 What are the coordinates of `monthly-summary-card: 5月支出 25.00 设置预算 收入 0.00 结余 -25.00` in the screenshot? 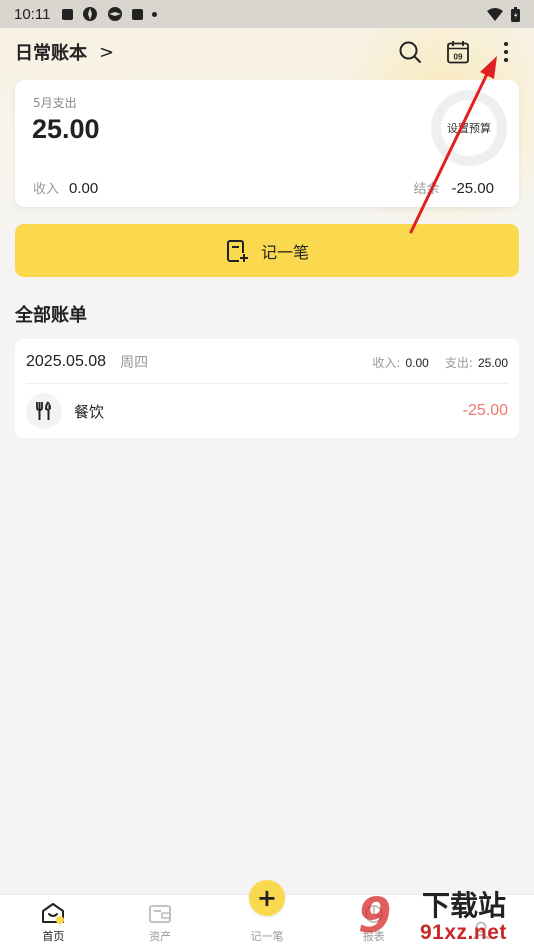 It's located at (267, 143).